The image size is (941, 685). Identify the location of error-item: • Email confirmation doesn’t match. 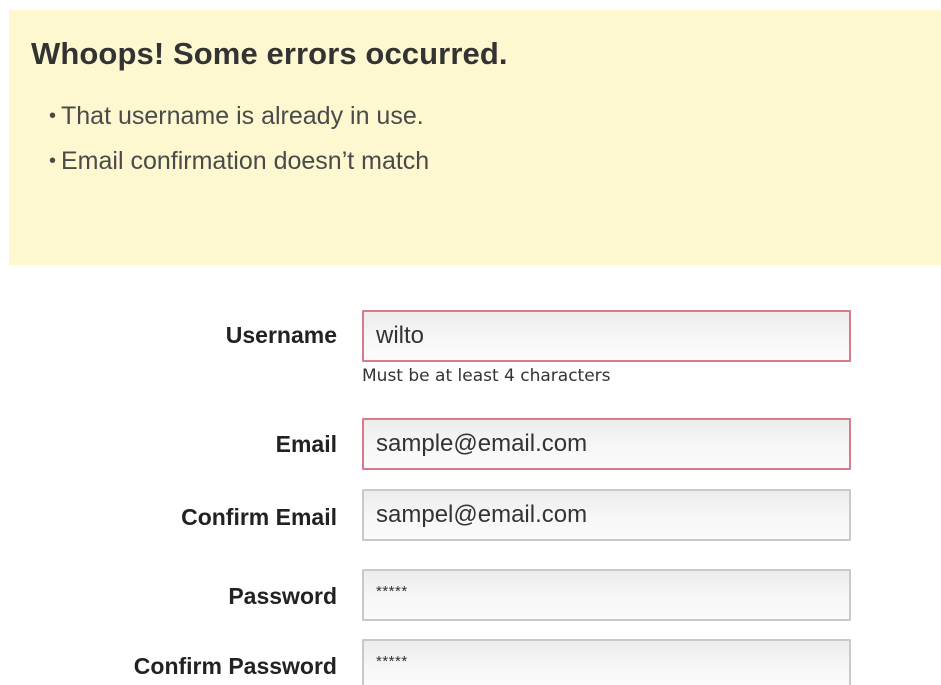
(486, 161).